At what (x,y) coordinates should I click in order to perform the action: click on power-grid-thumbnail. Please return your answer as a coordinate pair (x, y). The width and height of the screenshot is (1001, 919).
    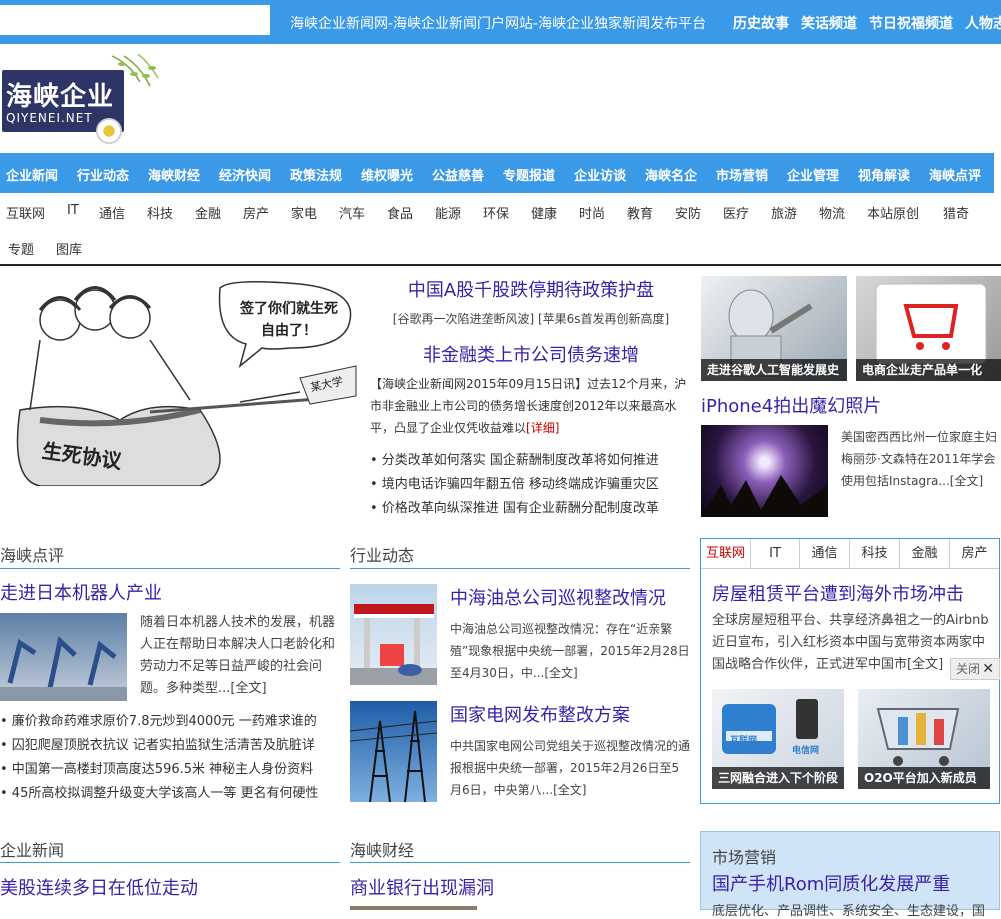
    Looking at the image, I should click on (393, 751).